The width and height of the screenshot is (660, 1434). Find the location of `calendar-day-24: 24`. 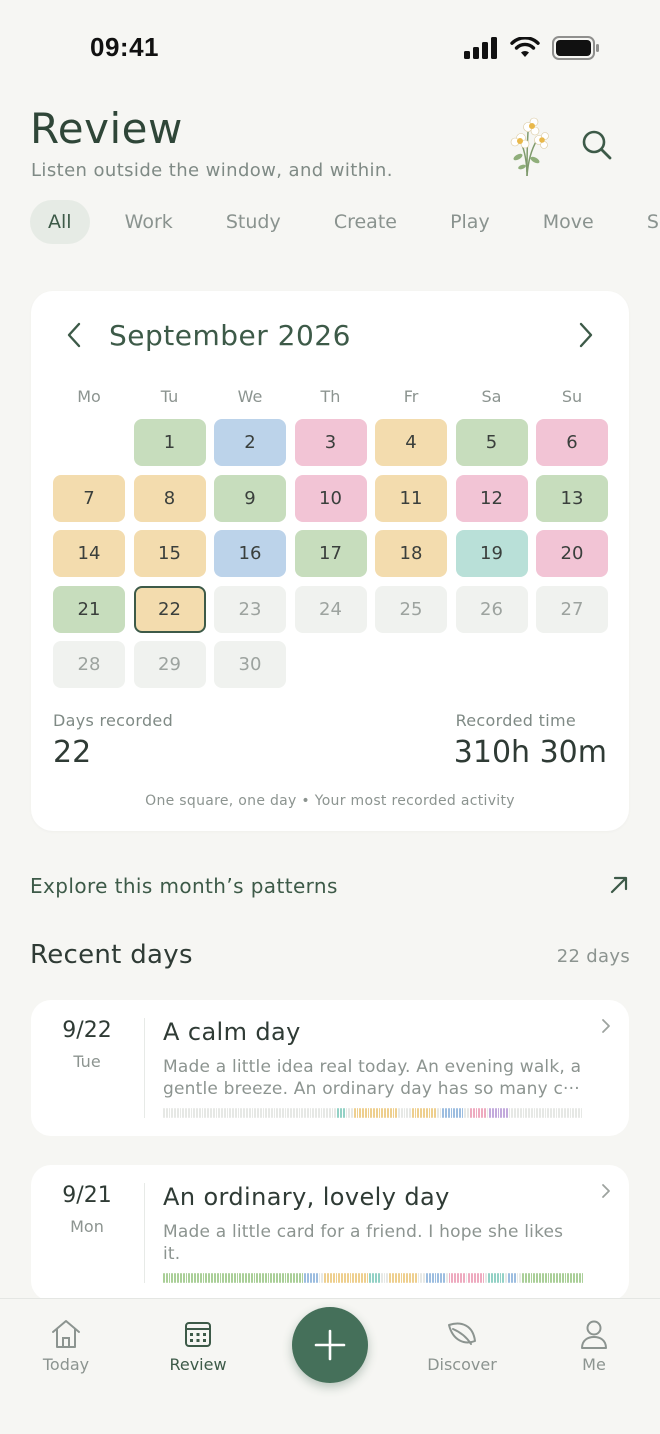

calendar-day-24: 24 is located at coordinates (330, 609).